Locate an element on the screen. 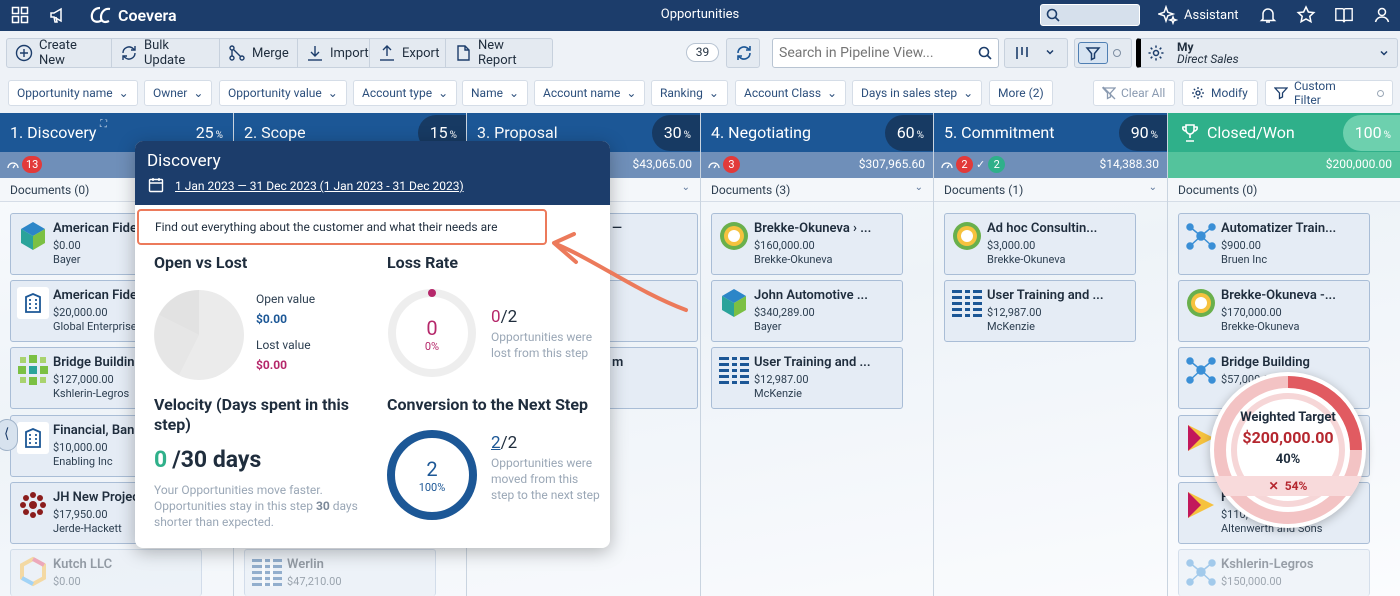 The width and height of the screenshot is (1400, 596). modify-label: Modify is located at coordinates (1229, 93).